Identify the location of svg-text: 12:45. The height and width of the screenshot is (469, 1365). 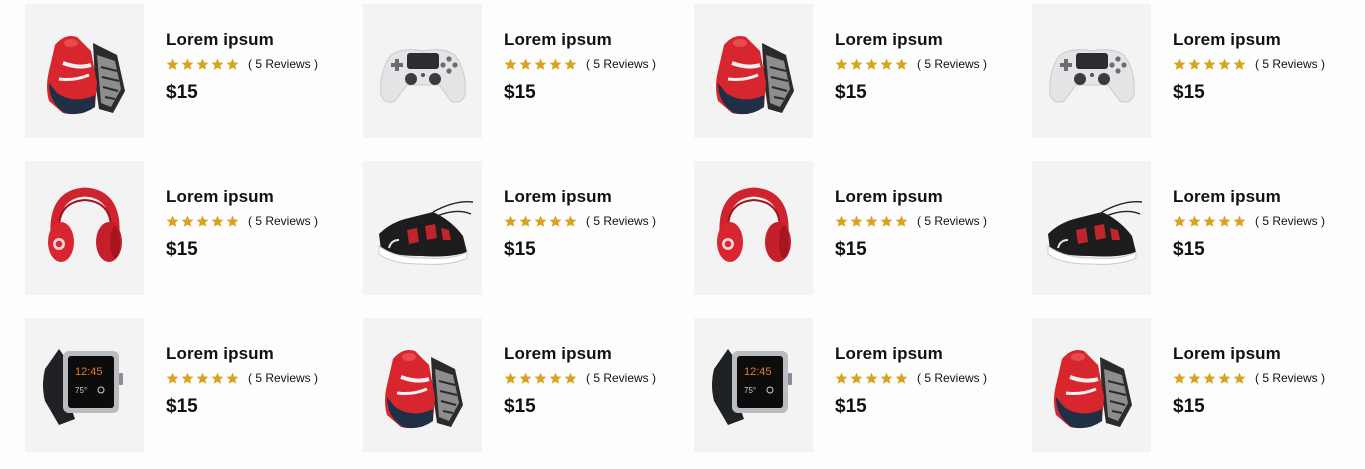
(758, 372).